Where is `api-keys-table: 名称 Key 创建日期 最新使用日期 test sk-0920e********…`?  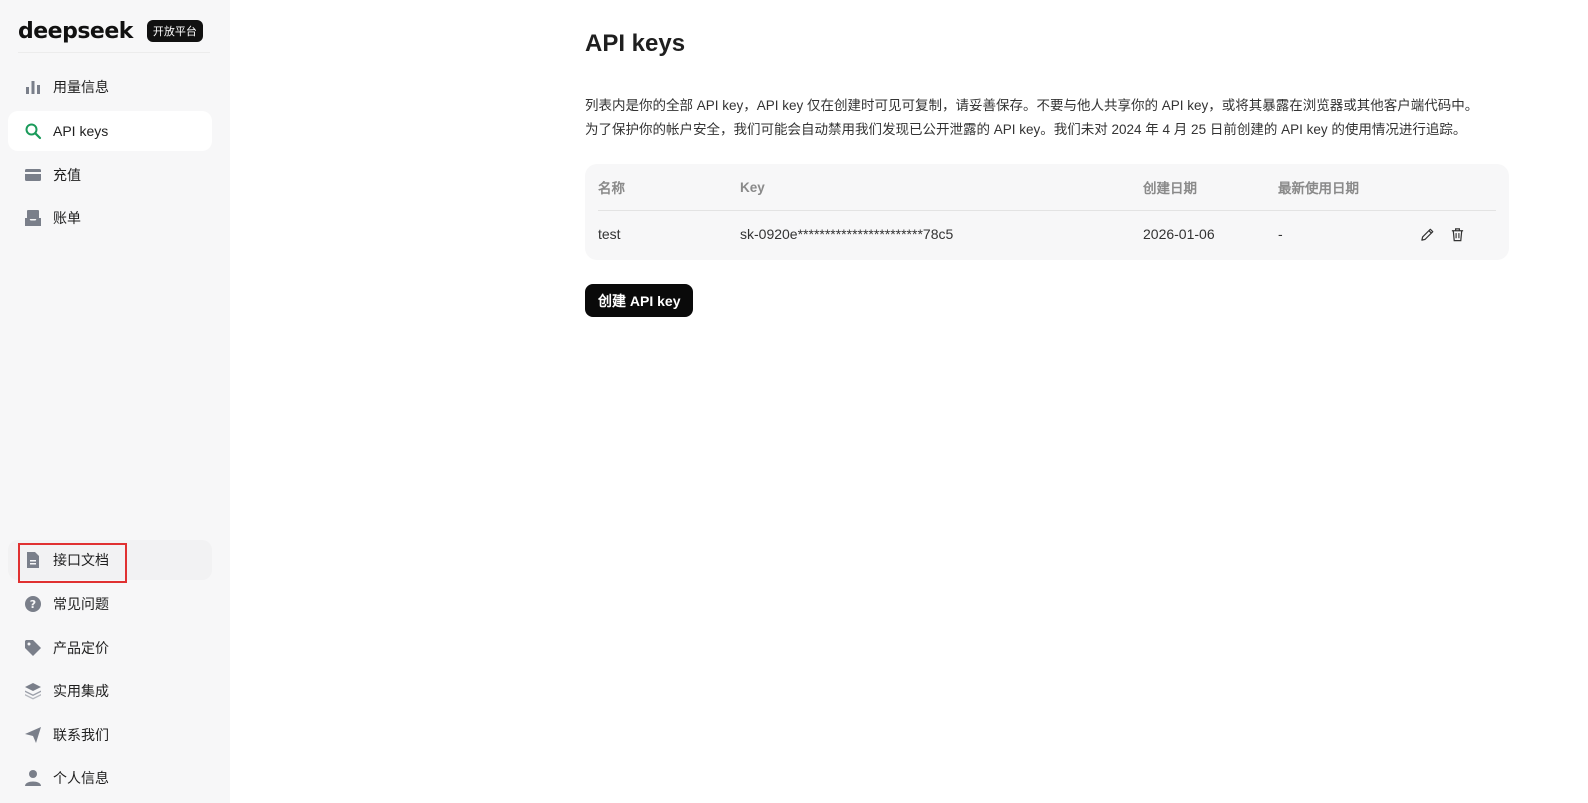
api-keys-table: 名称 Key 创建日期 最新使用日期 test sk-0920e********… is located at coordinates (1047, 212).